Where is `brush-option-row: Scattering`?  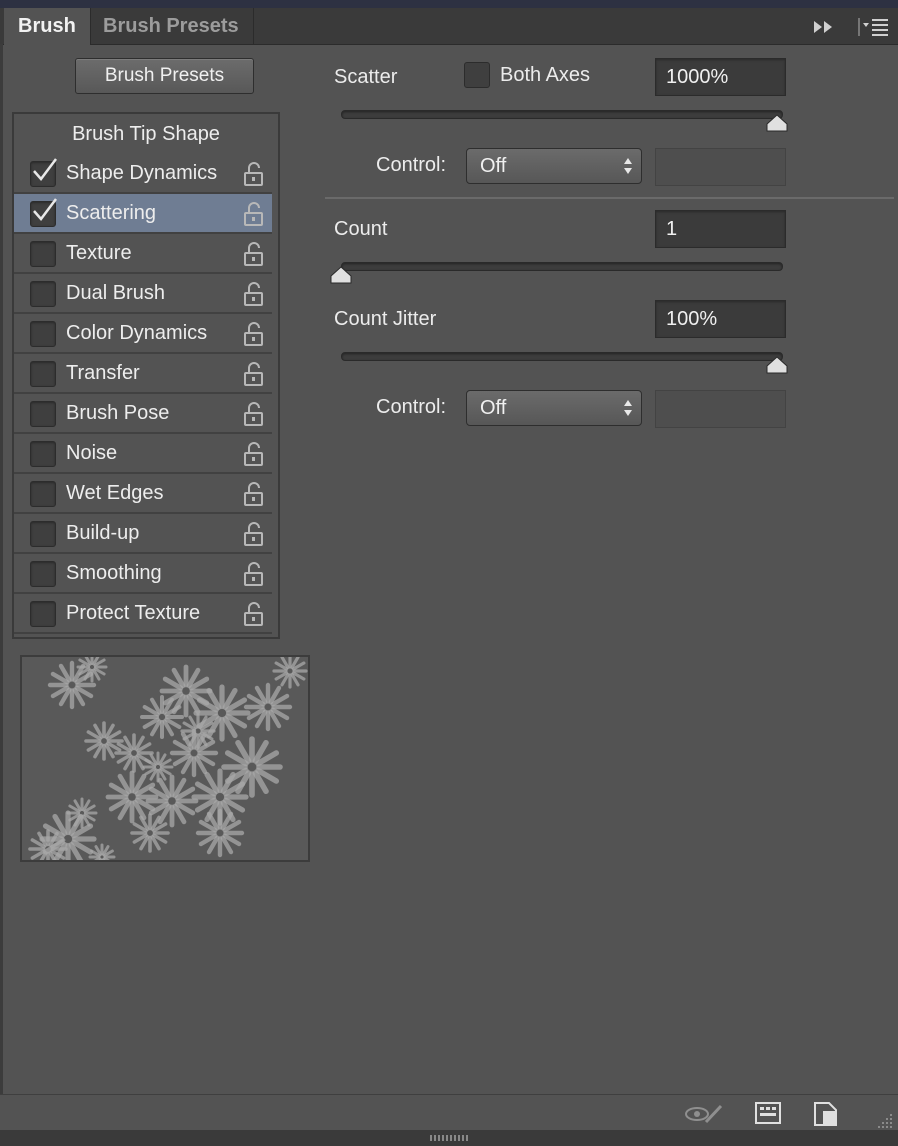
brush-option-row: Scattering is located at coordinates (143, 214).